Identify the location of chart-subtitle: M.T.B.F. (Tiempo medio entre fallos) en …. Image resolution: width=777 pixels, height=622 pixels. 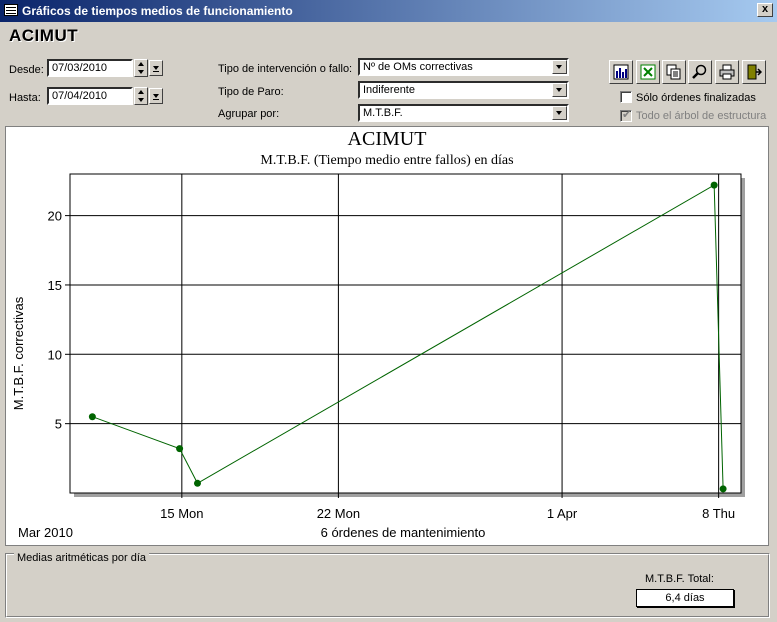
(386, 160).